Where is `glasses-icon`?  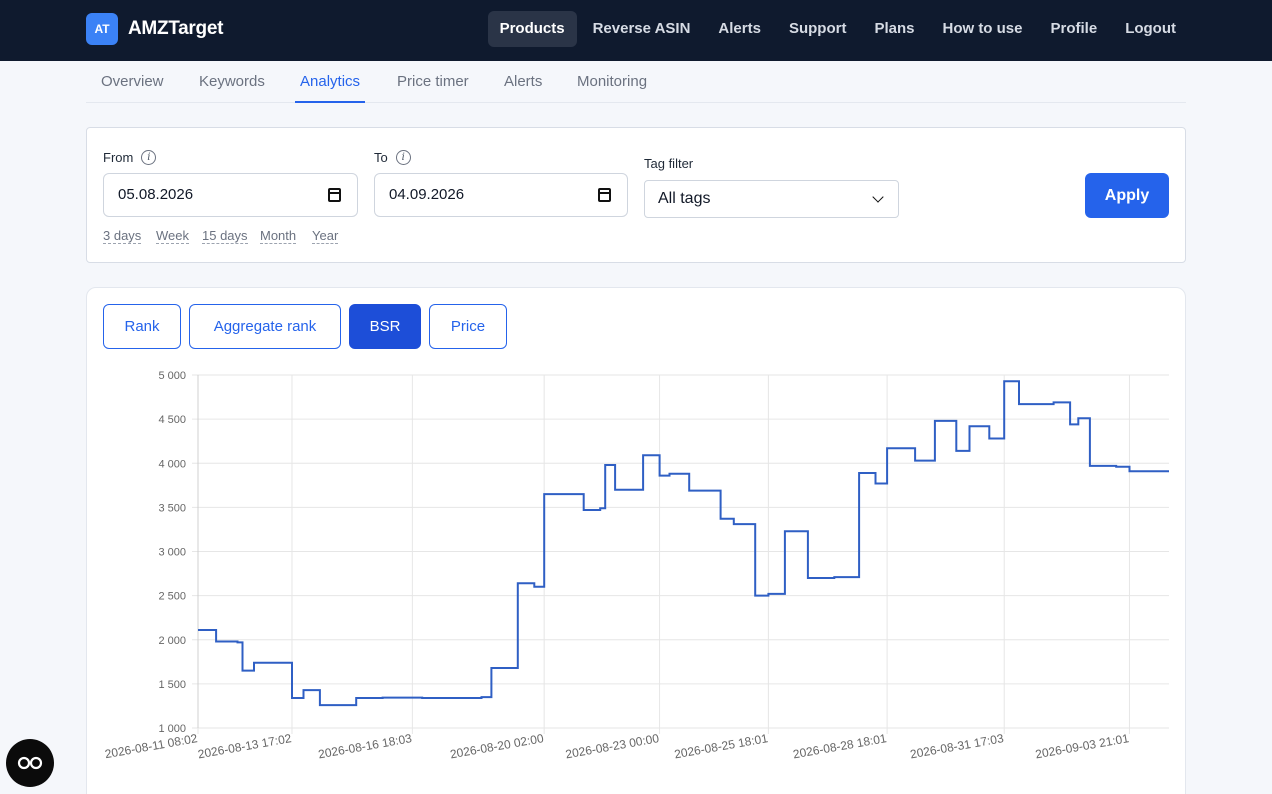
glasses-icon is located at coordinates (30, 763).